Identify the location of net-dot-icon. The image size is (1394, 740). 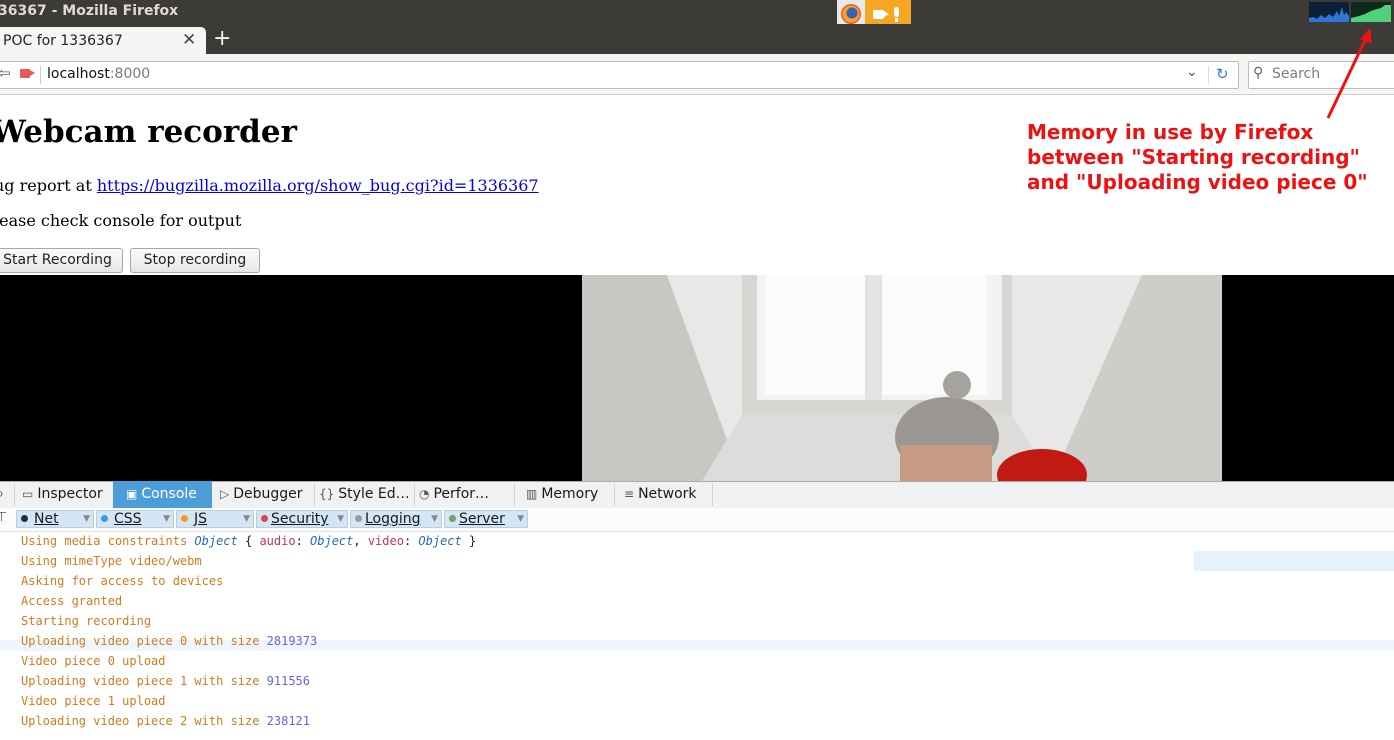
(24, 518).